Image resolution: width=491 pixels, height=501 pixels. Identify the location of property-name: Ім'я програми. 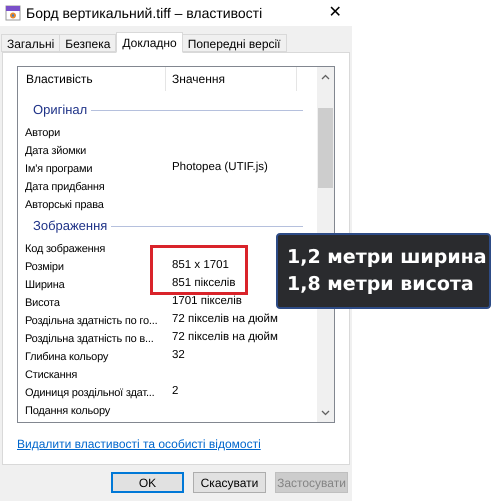
(58, 168).